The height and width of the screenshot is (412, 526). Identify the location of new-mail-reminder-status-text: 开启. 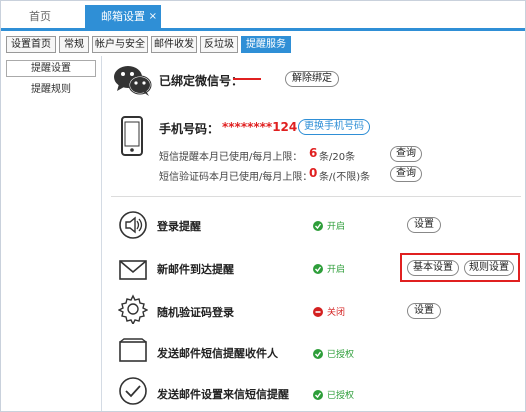
(336, 270).